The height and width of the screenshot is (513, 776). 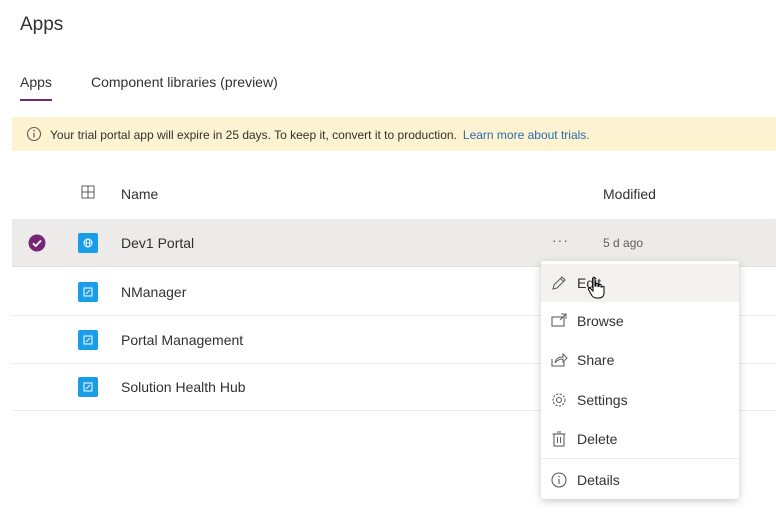 What do you see at coordinates (640, 283) in the screenshot?
I see `menu-item-edit: Edit` at bounding box center [640, 283].